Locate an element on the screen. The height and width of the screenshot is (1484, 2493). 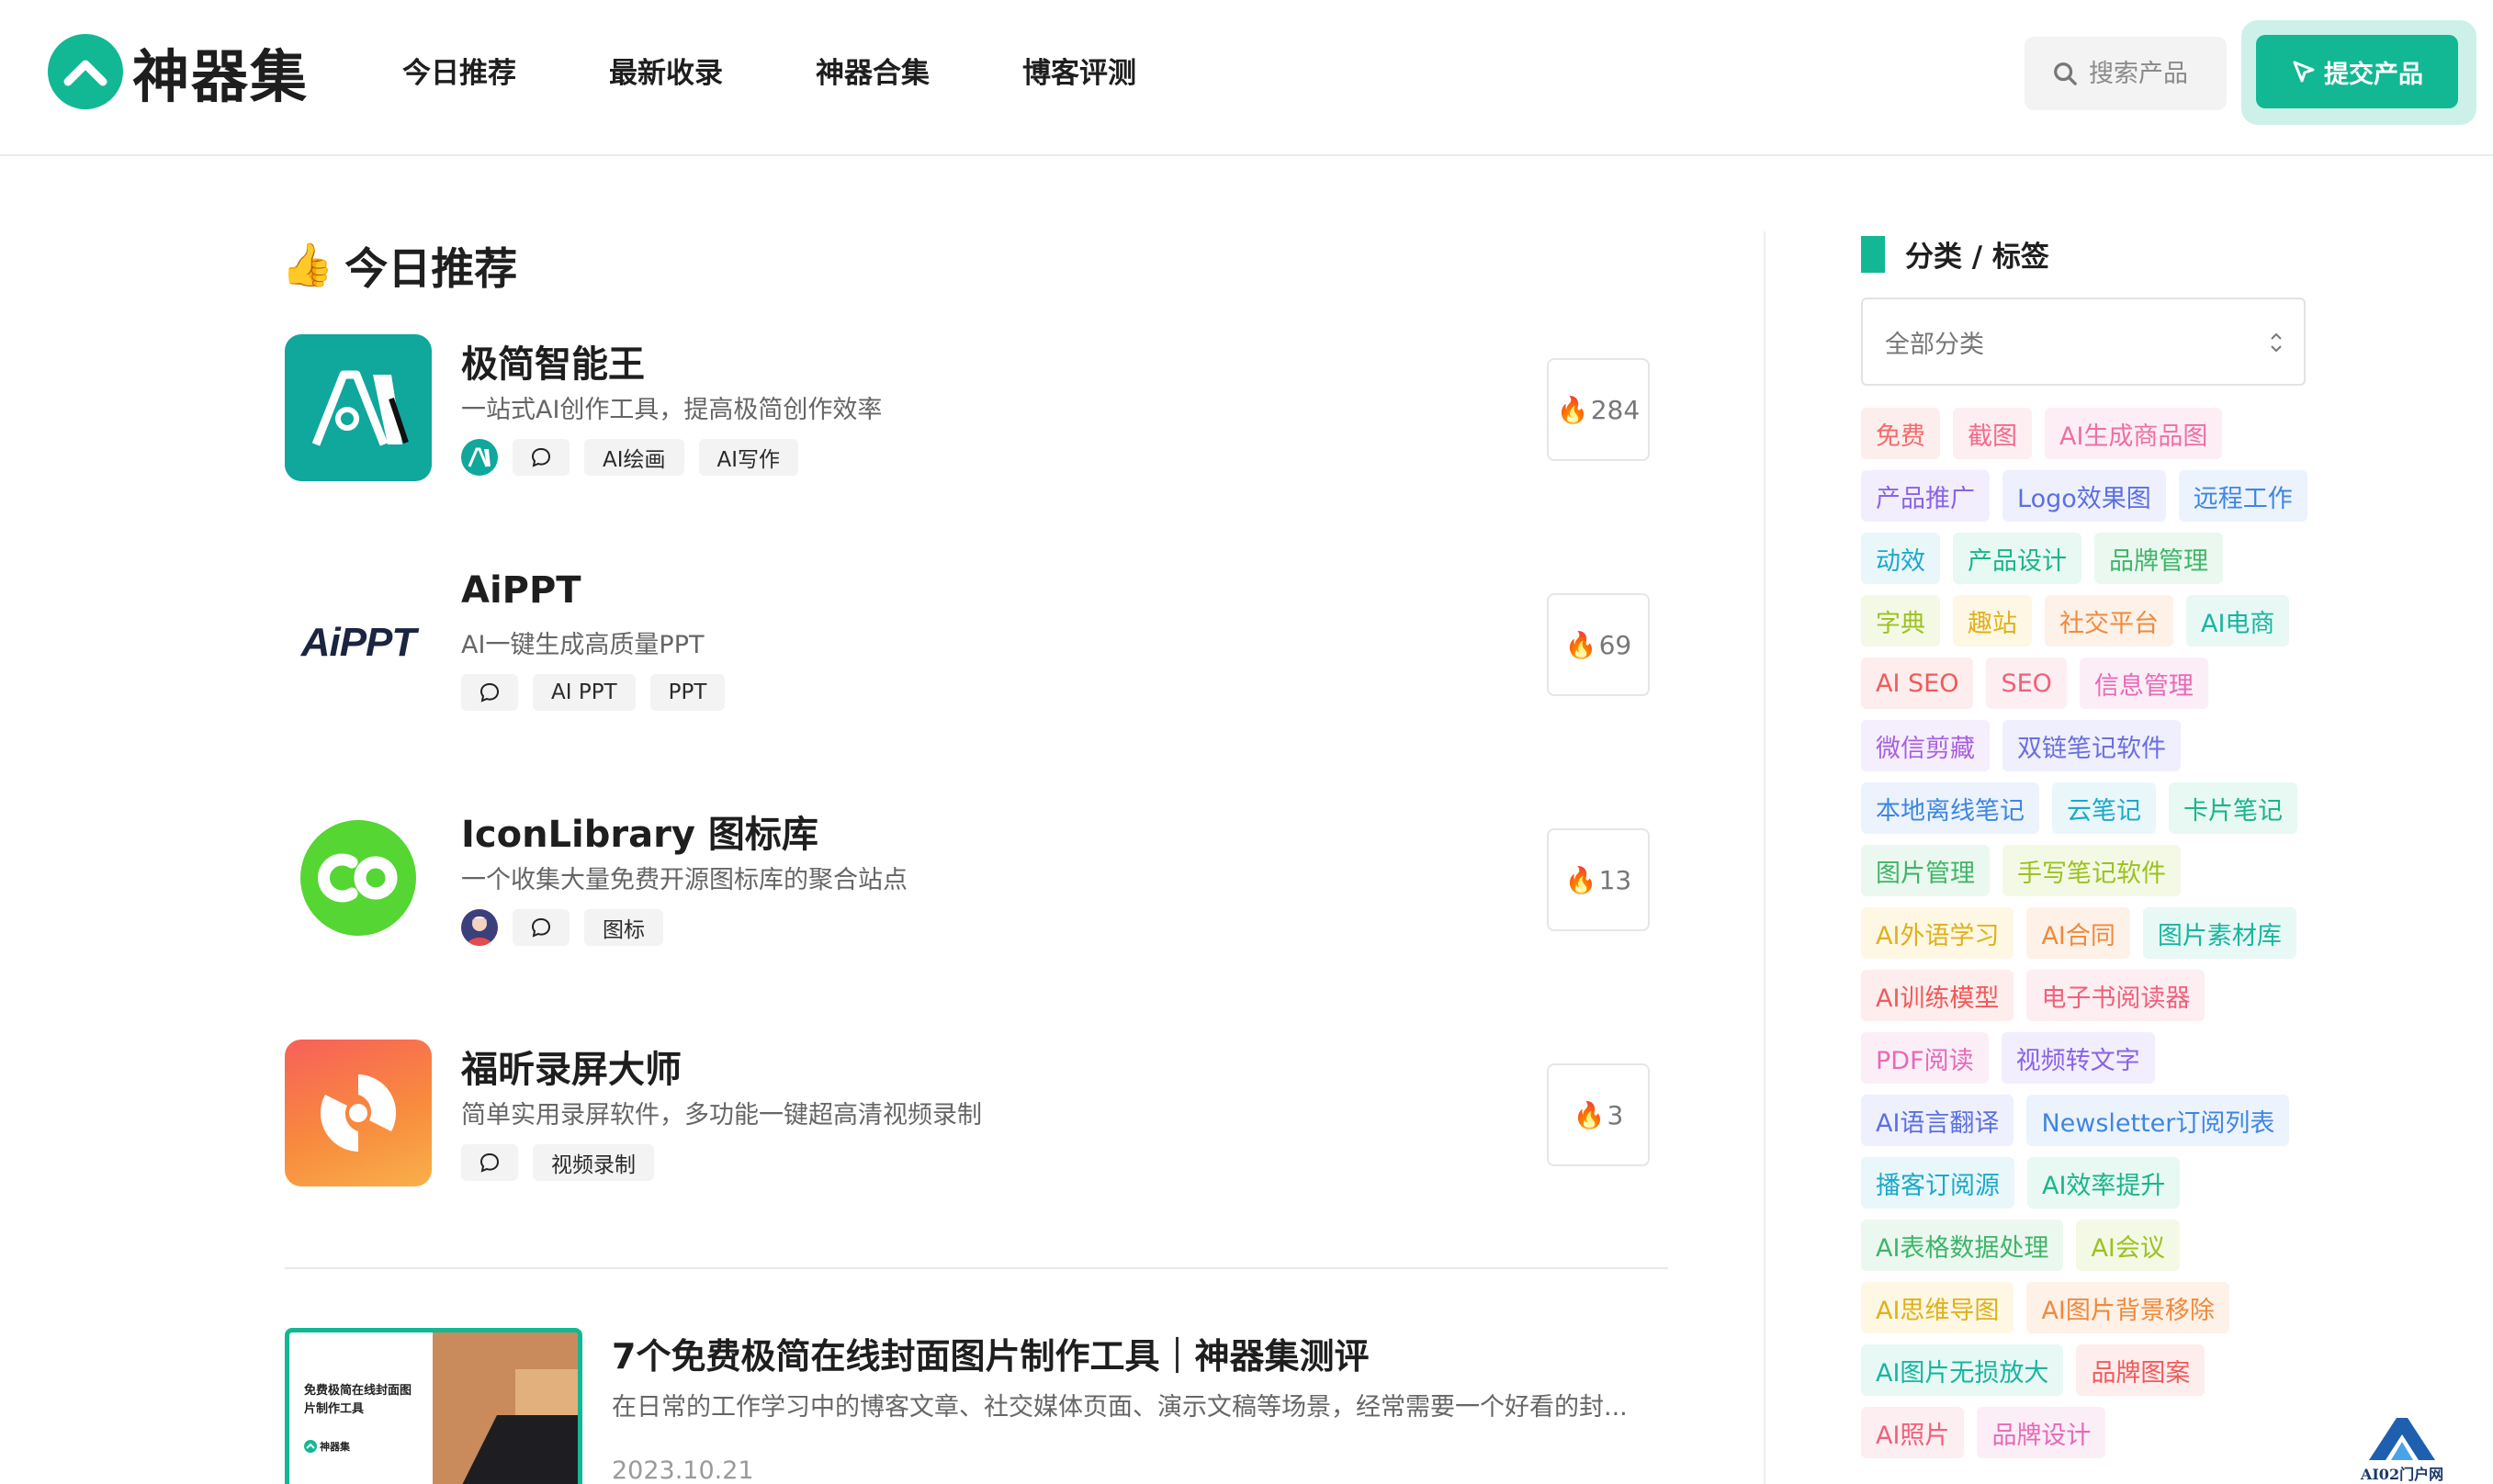
tag-chip: 视频录制 is located at coordinates (593, 1163).